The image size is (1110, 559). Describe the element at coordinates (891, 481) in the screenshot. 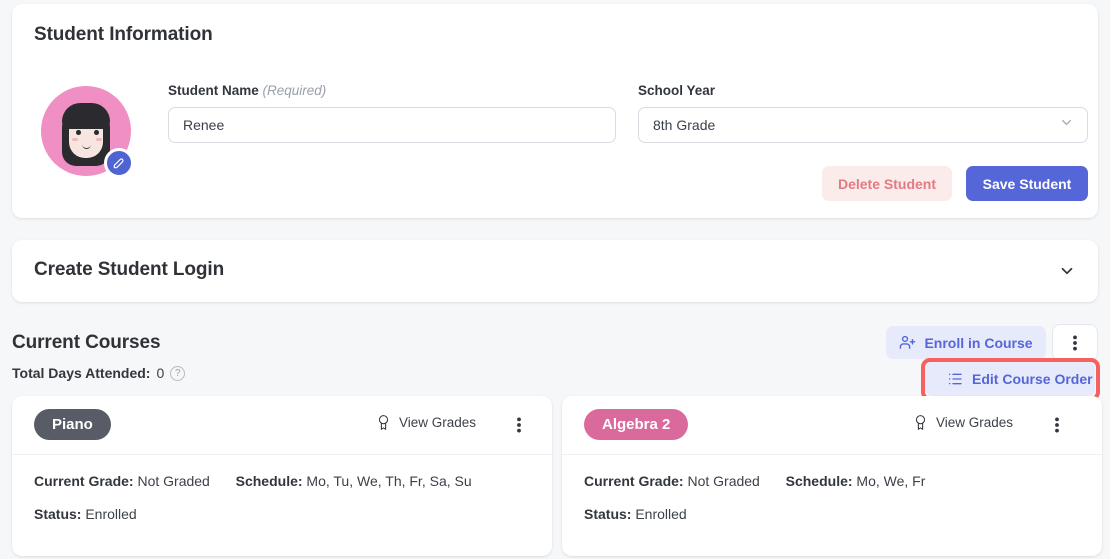

I see `schedule-value: Mo, We, Fr` at that location.